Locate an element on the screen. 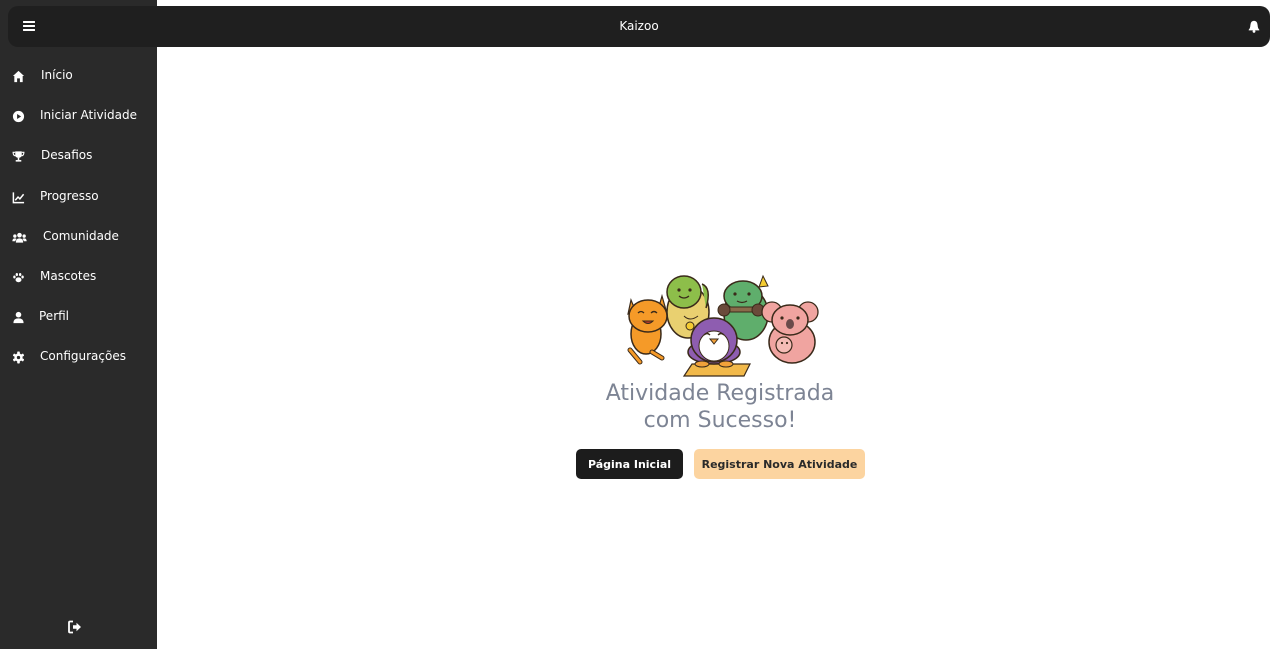 The image size is (1280, 649). register-new-activity-button: Registrar Nova Atividade is located at coordinates (779, 464).